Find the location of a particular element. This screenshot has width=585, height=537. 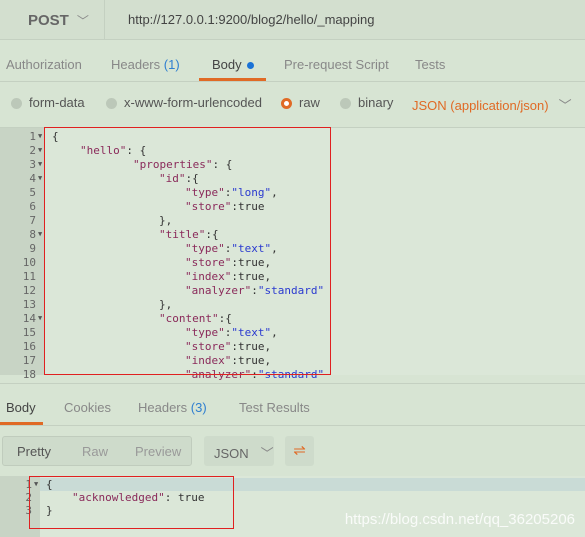

radio-label: binary is located at coordinates (376, 102).